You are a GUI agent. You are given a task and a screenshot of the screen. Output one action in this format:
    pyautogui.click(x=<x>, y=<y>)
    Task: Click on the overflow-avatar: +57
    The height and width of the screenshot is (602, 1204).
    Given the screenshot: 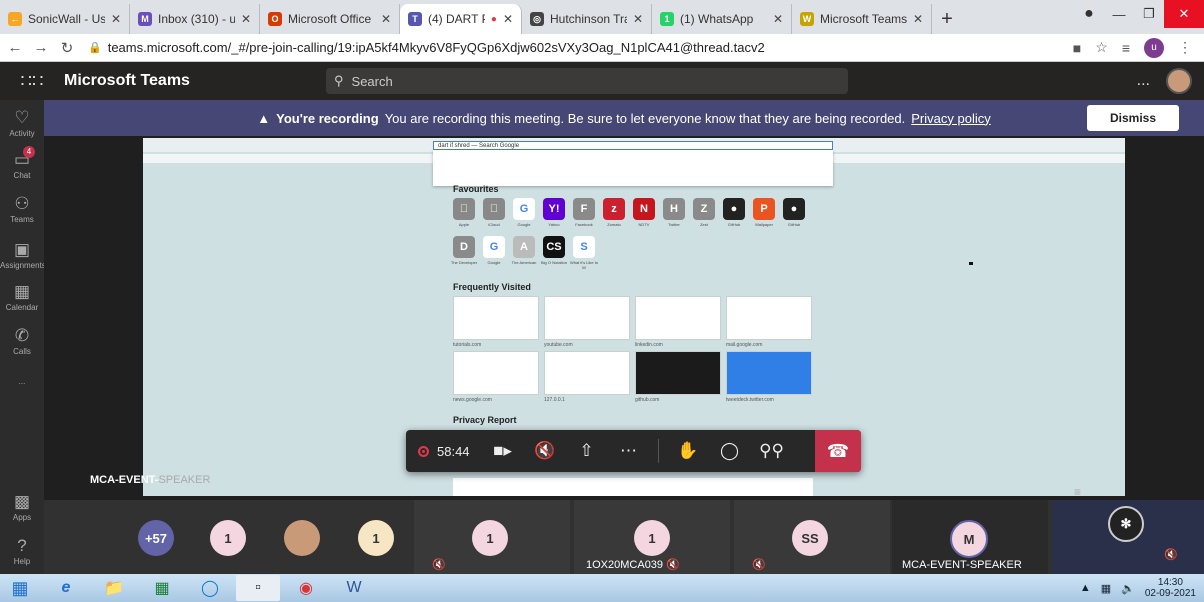 What is the action you would take?
    pyautogui.click(x=156, y=538)
    